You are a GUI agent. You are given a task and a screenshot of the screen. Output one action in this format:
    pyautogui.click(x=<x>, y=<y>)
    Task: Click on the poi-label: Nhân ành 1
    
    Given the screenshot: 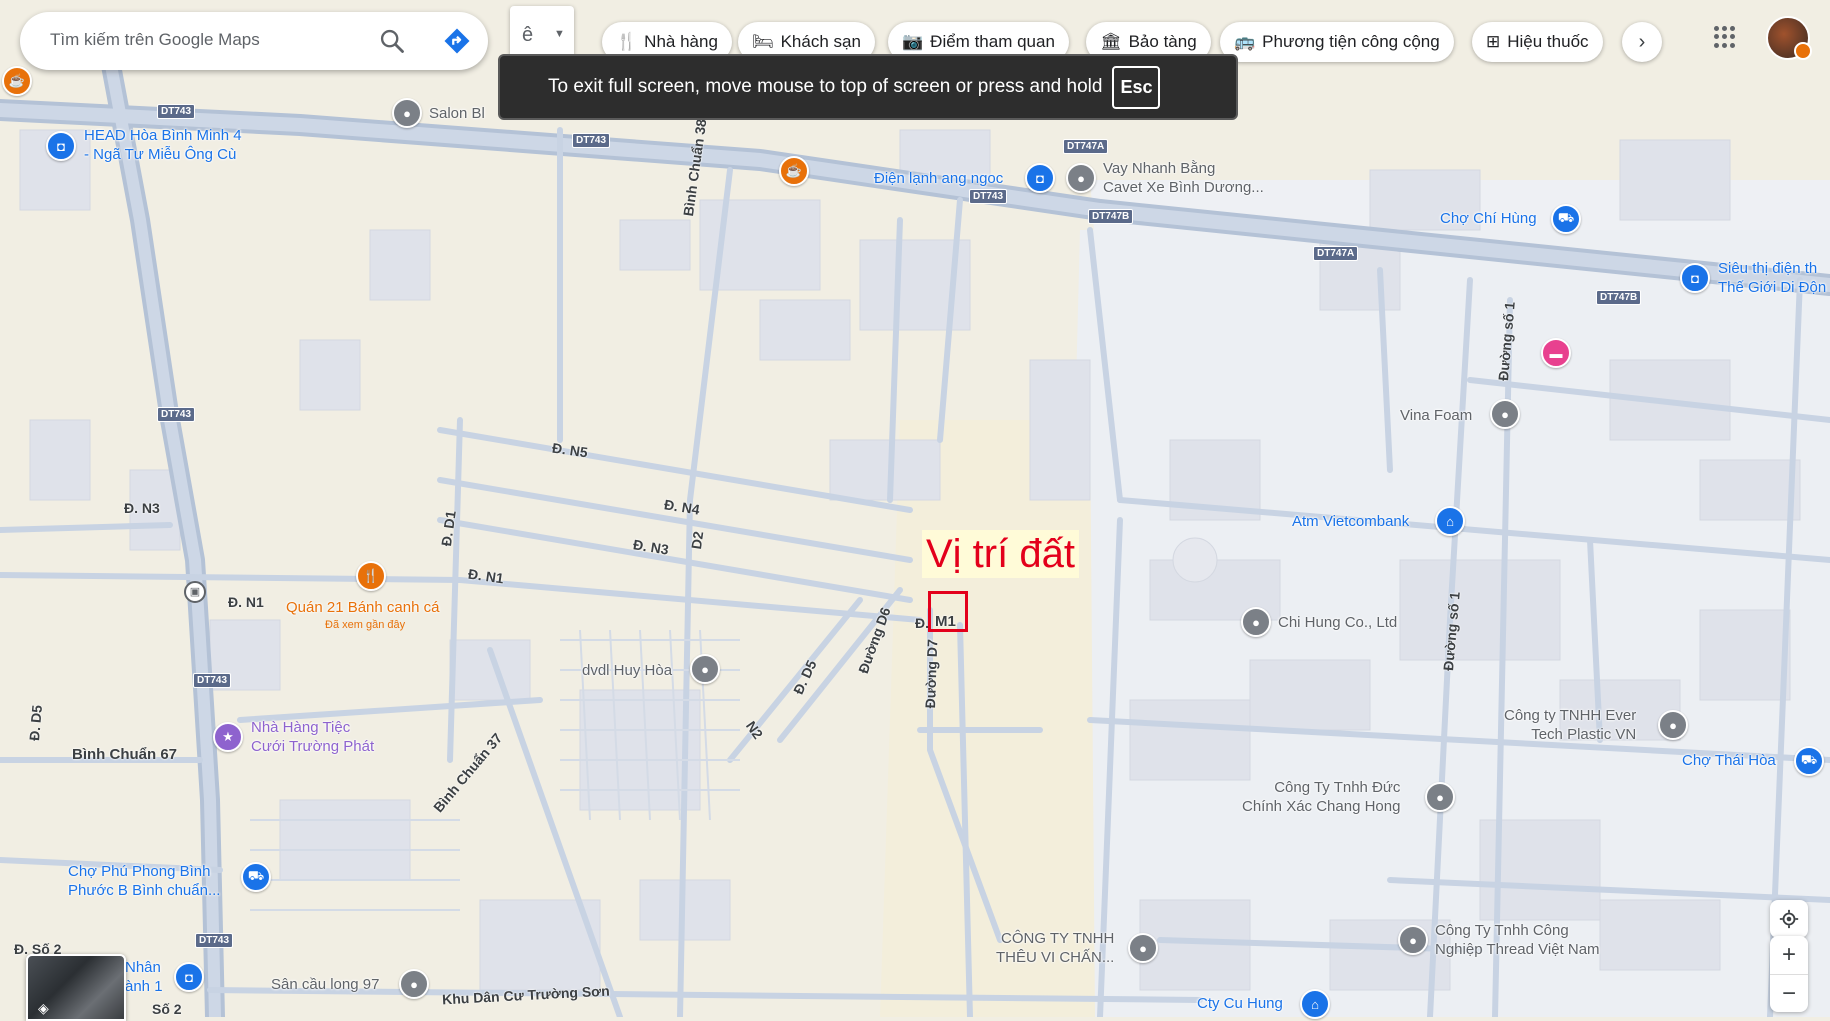 What is the action you would take?
    pyautogui.click(x=144, y=977)
    